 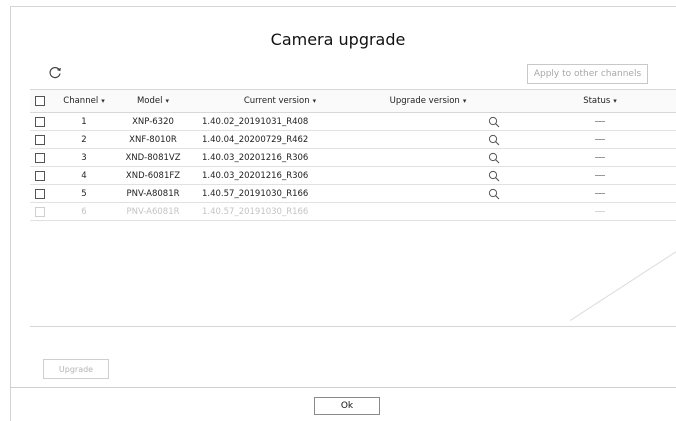 I want to click on upgrade-button: Upgrade, so click(x=76, y=369).